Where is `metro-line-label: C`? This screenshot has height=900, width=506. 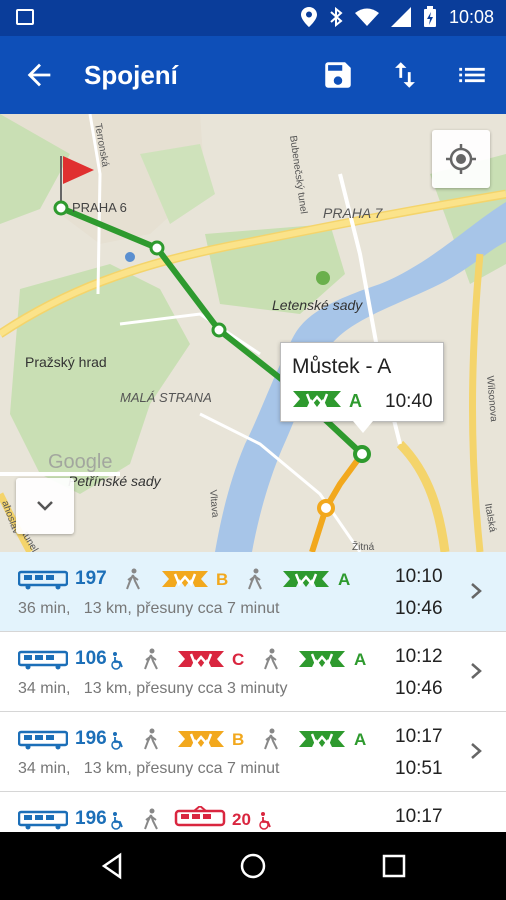 metro-line-label: C is located at coordinates (238, 659).